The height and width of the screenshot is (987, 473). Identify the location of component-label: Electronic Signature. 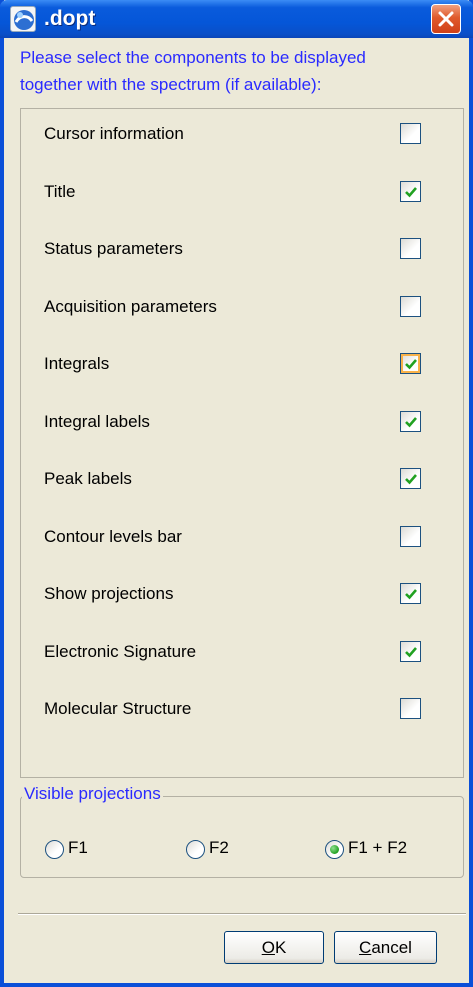
(120, 651).